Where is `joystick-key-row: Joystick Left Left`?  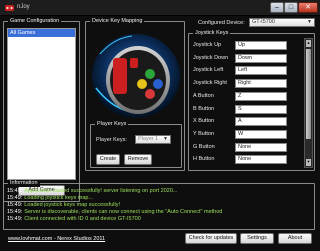
joystick-key-row: Joystick Left Left is located at coordinates (245, 70).